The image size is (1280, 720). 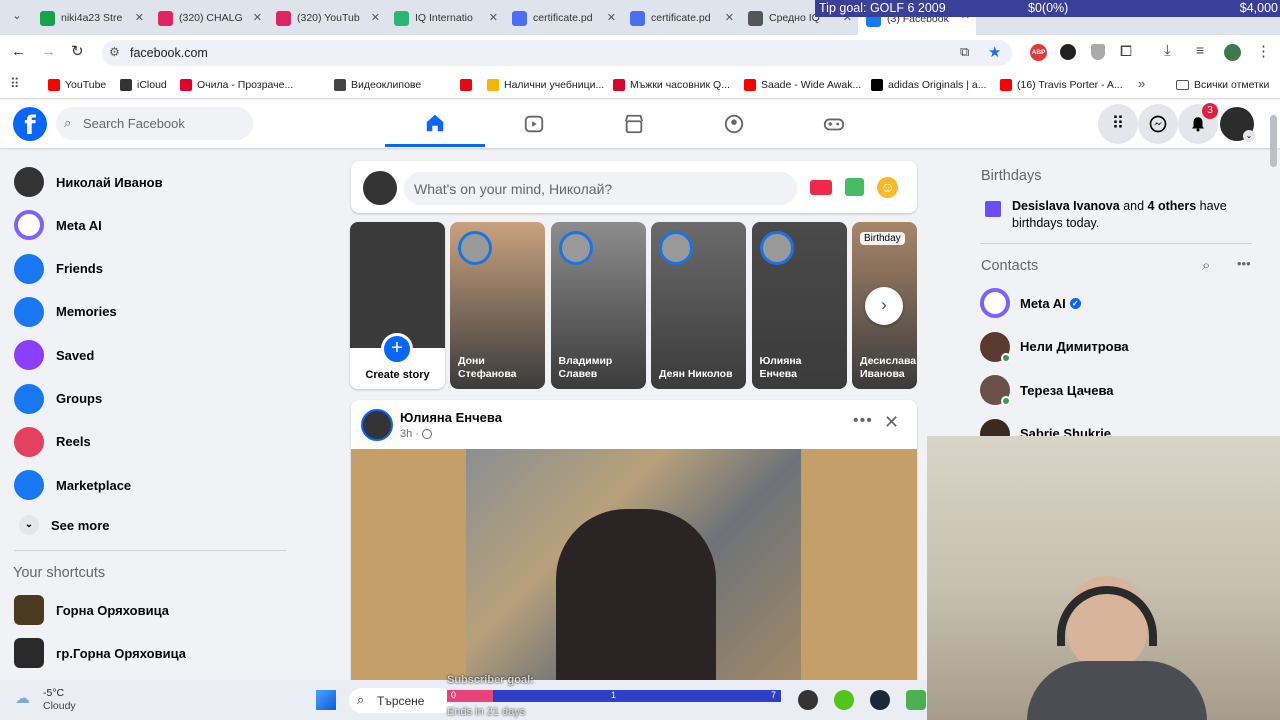 What do you see at coordinates (834, 124) in the screenshot?
I see `nav-gaming-tab` at bounding box center [834, 124].